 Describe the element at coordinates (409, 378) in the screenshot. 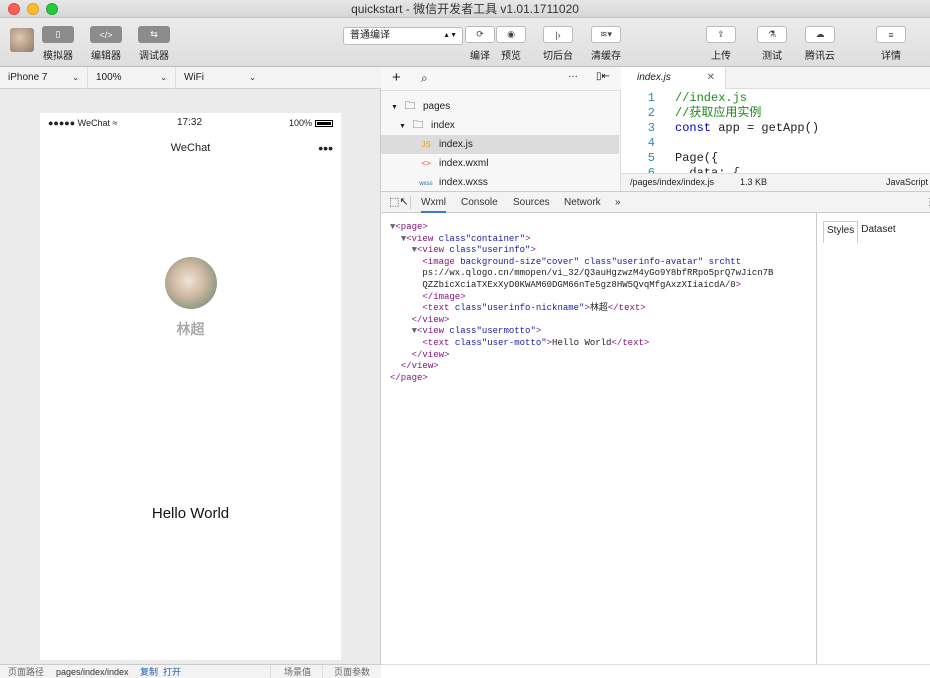

I see `wxml-node-line: </page>` at that location.